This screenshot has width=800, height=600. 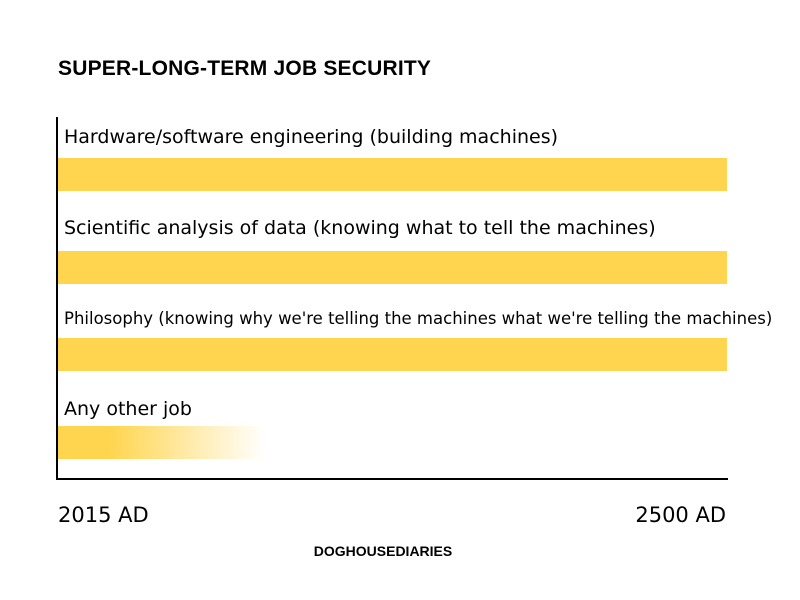 I want to click on chart-title: SUPER-LONG-TERM JOB SECURITY, so click(x=245, y=68).